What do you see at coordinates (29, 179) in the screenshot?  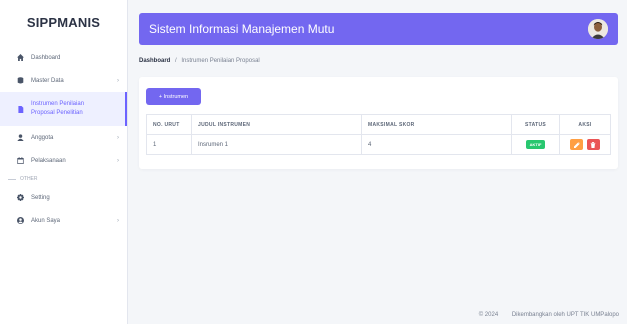 I see `section-label: OTHER` at bounding box center [29, 179].